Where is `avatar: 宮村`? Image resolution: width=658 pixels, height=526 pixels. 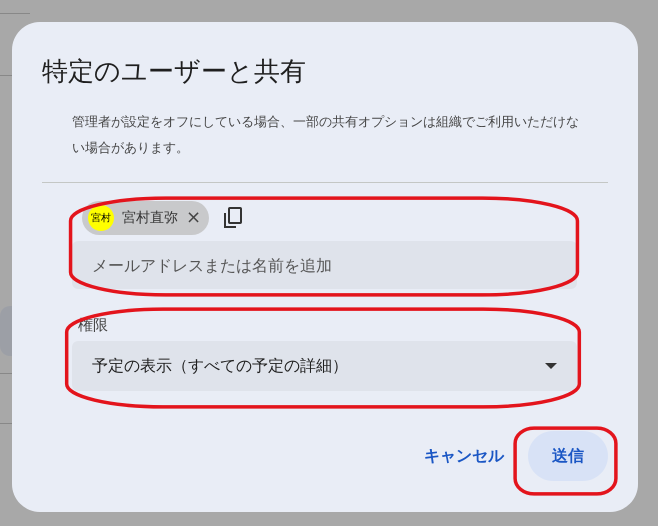
avatar: 宮村 is located at coordinates (101, 218).